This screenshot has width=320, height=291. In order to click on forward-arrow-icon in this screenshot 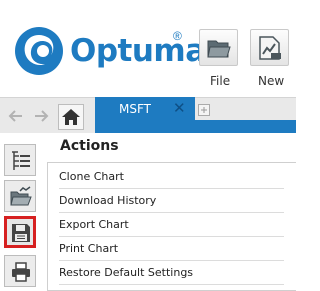, I will do `click(41, 116)`.